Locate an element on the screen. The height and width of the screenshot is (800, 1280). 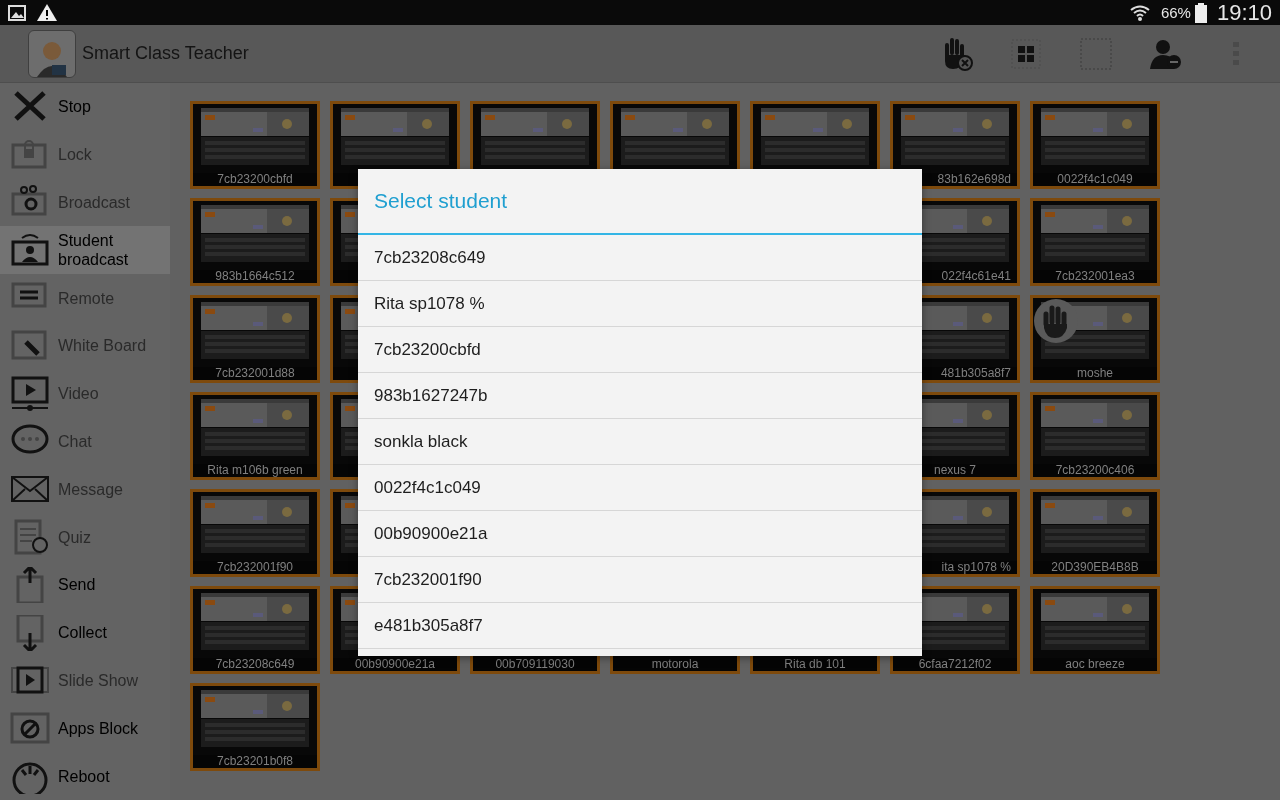
student-name: moshe is located at coordinates (1095, 373).